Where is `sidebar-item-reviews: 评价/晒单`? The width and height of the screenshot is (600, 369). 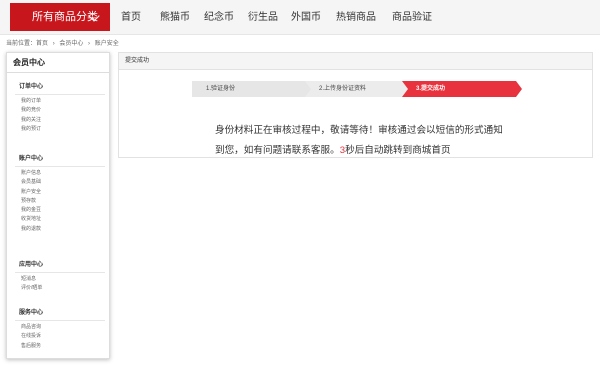 sidebar-item-reviews: 评价/晒单 is located at coordinates (58, 288).